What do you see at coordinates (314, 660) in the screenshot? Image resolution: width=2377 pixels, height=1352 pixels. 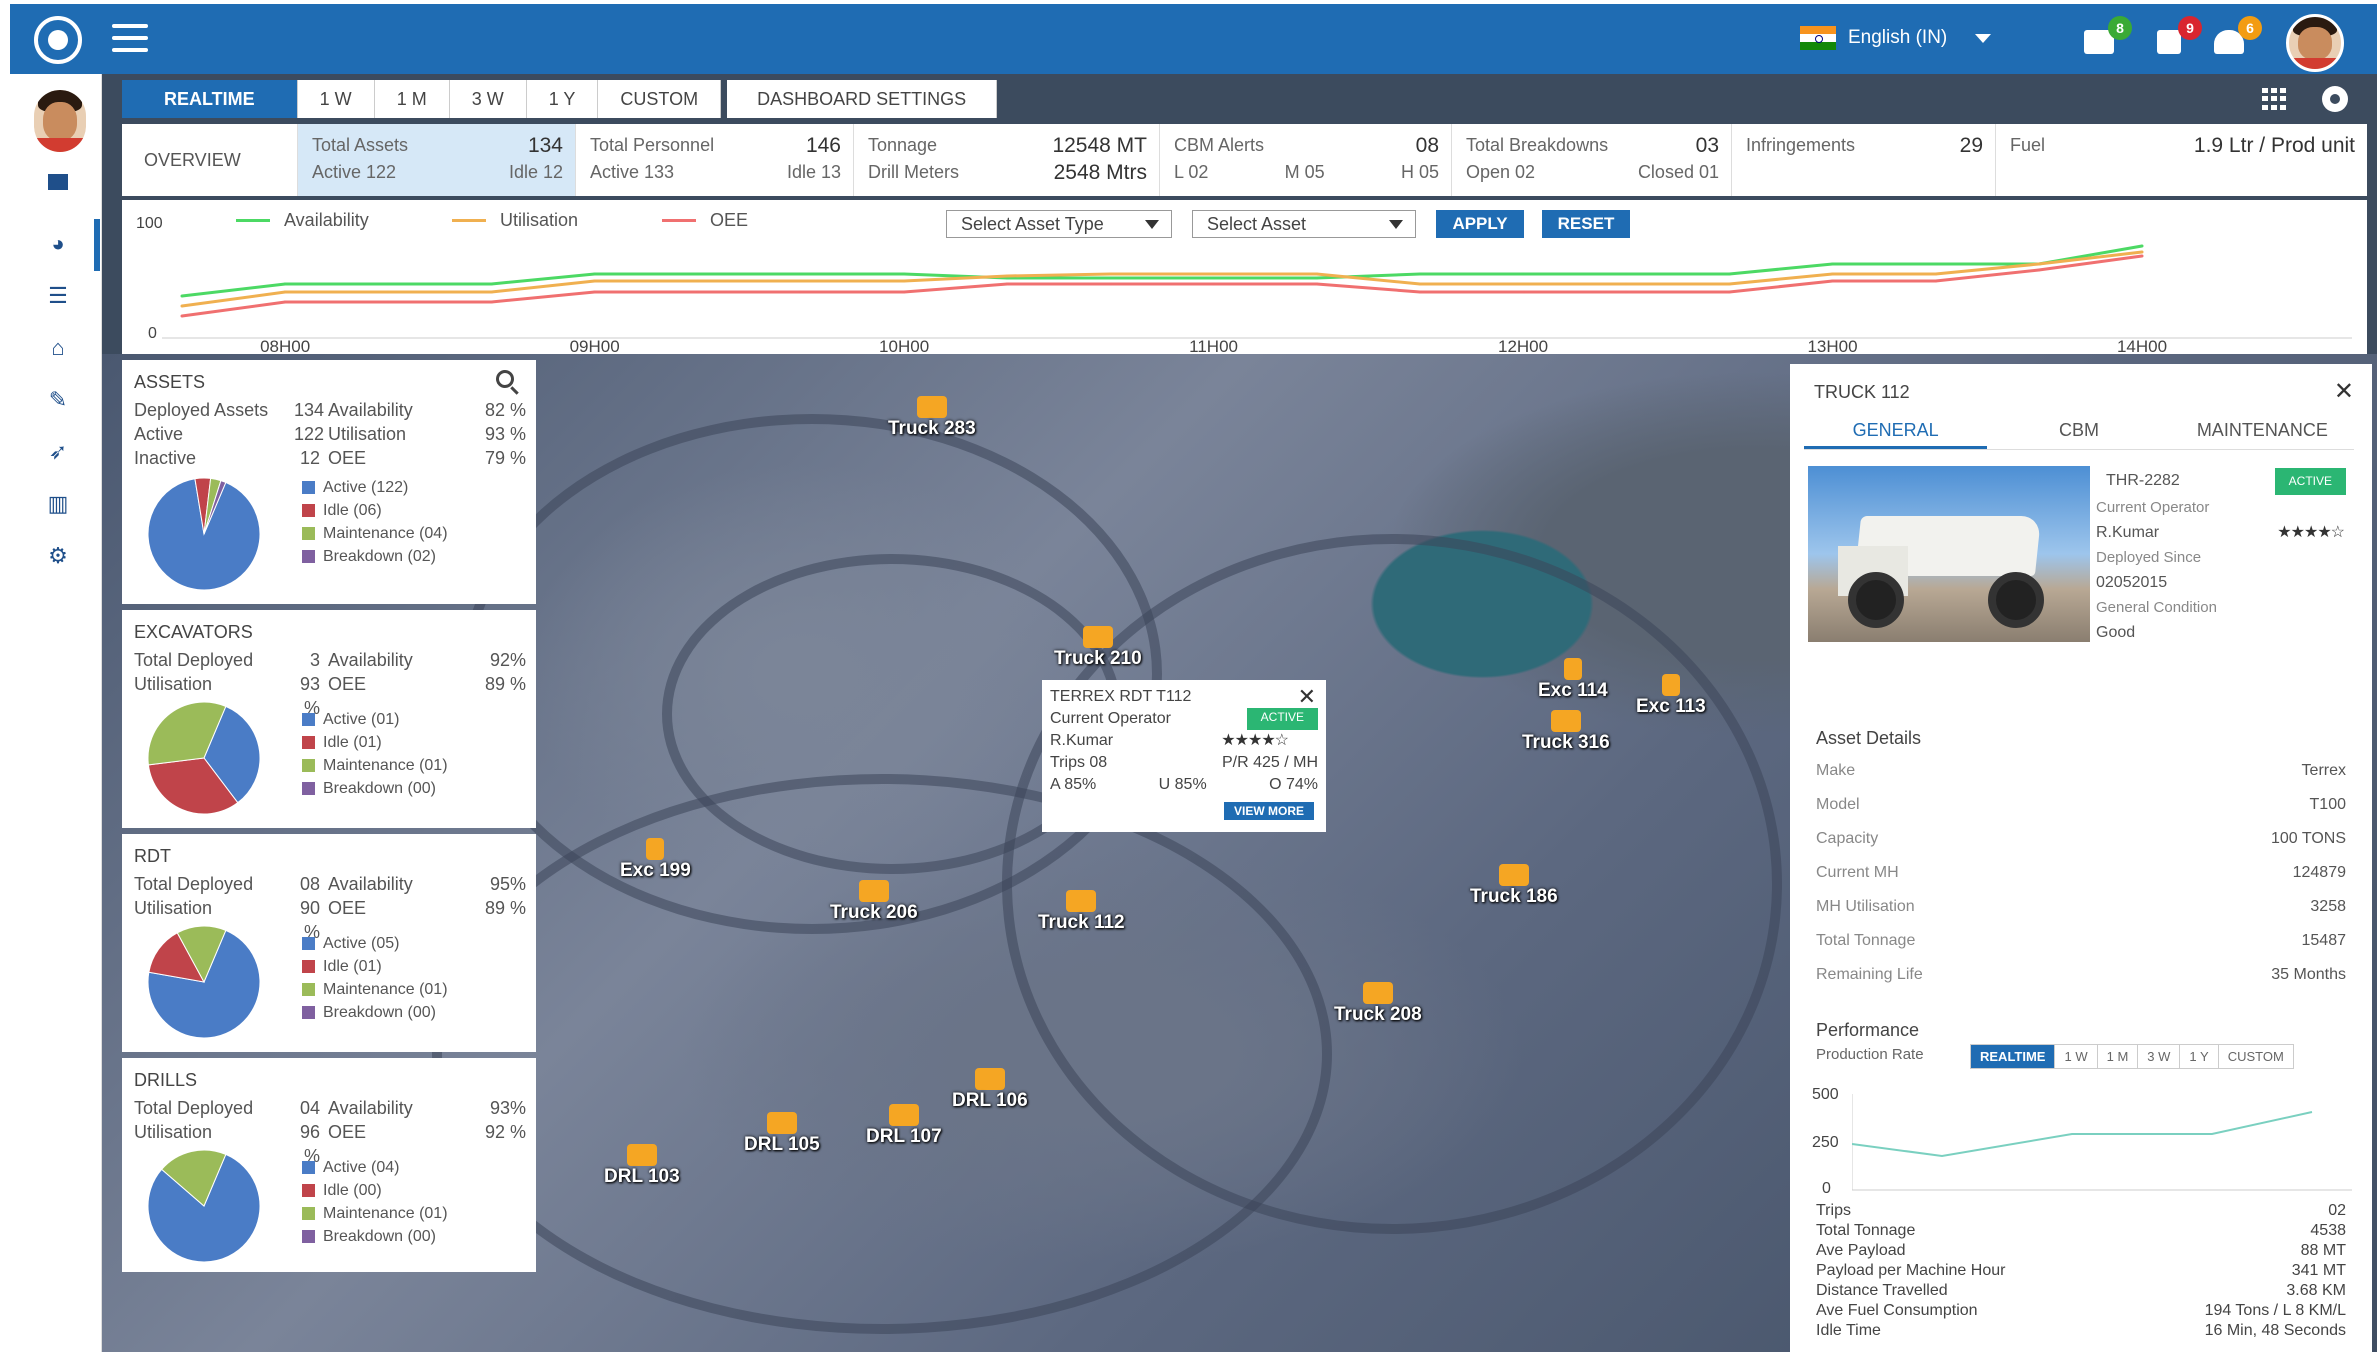 I see `stat-value: 3` at bounding box center [314, 660].